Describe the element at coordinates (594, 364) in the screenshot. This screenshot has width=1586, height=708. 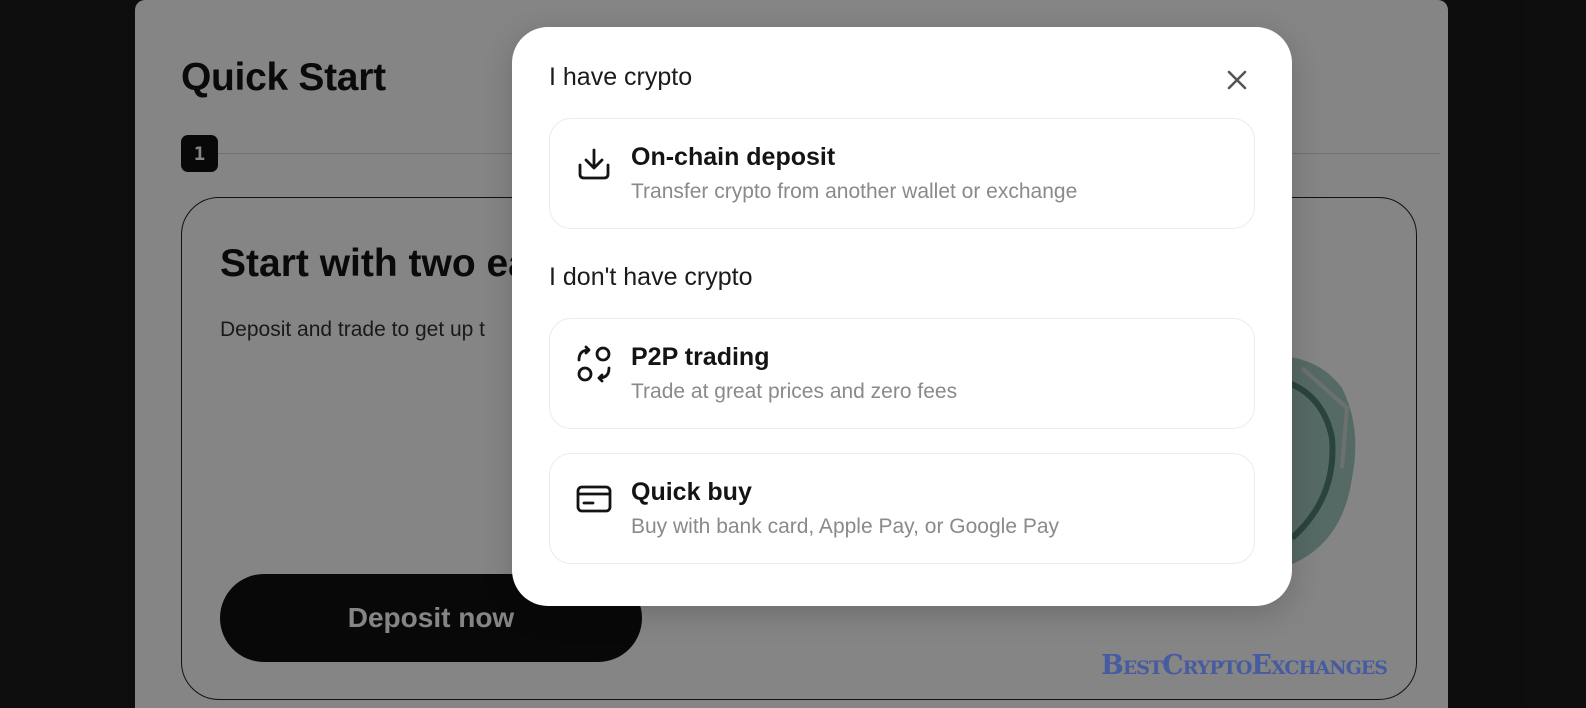
I see `p2p-exchange-icon` at that location.